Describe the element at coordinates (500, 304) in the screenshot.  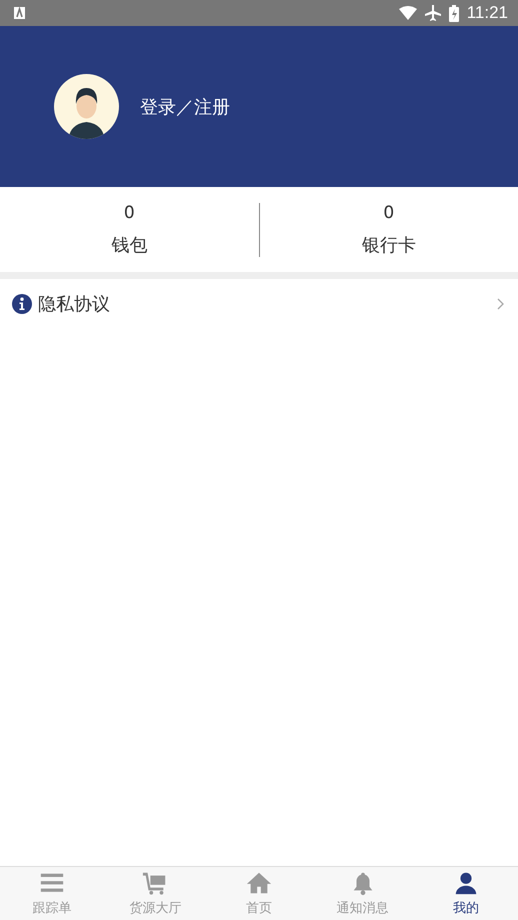
I see `chevron-right-icon` at that location.